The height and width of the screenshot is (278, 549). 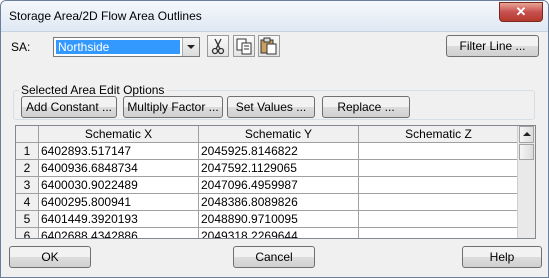 I want to click on cell-x: 6400936.6848734, so click(x=119, y=168).